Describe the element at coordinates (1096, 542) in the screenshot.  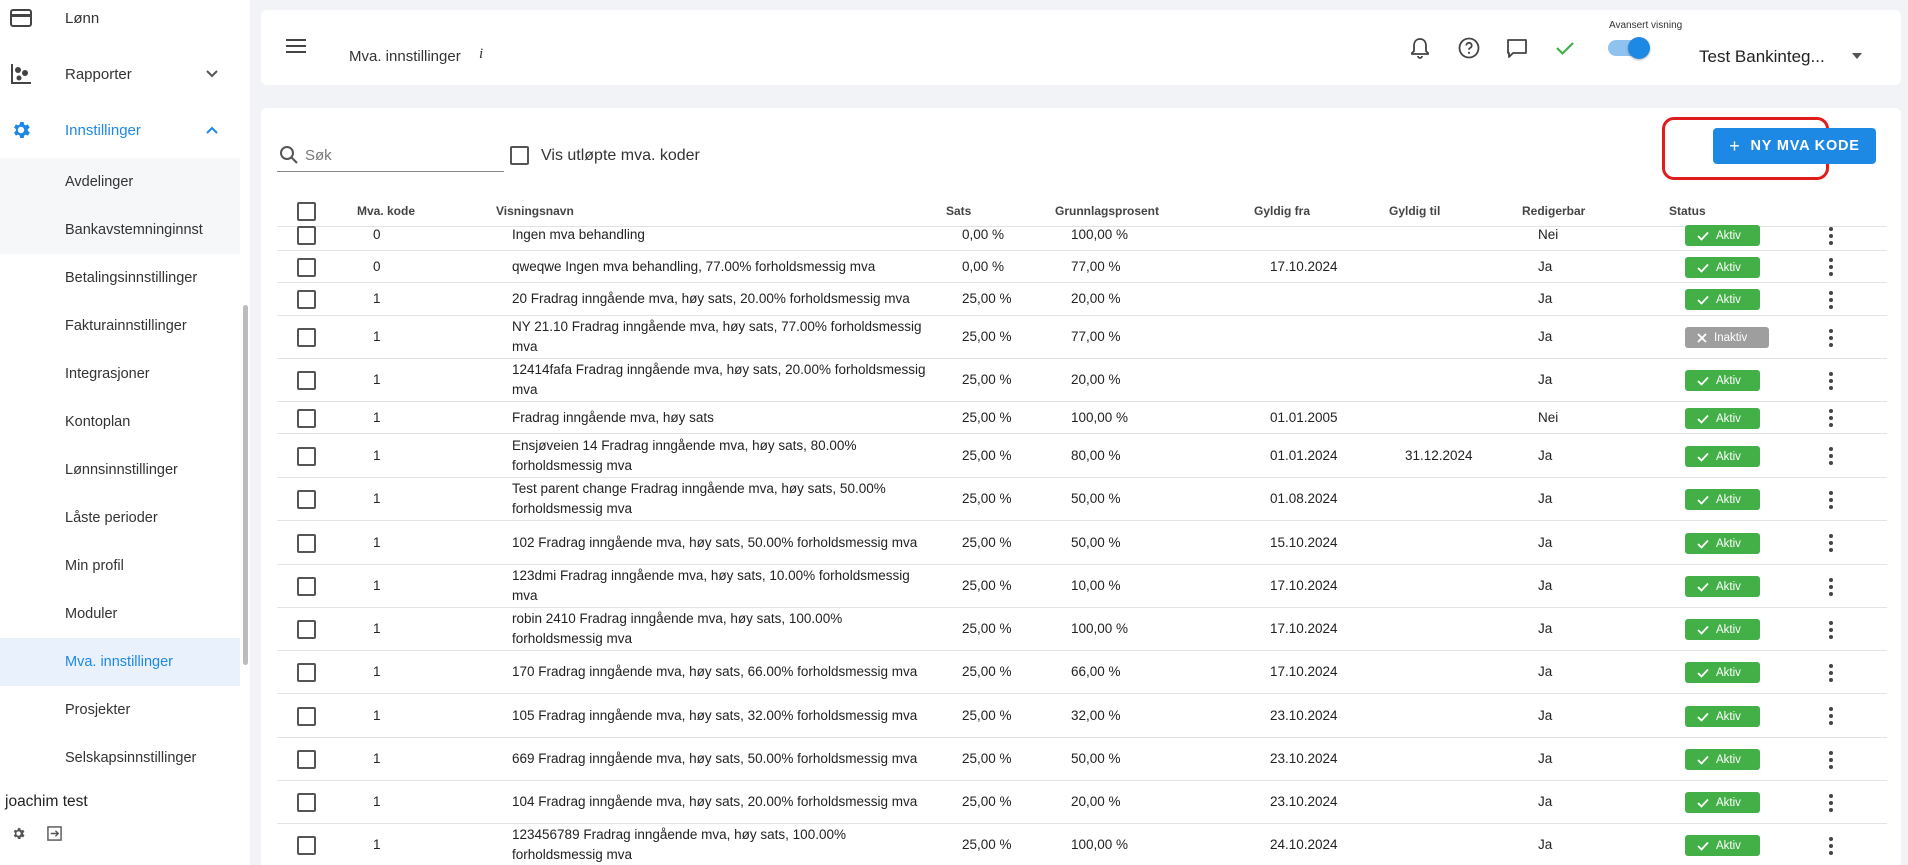
I see `cell-grunnlag: 50,00 %` at that location.